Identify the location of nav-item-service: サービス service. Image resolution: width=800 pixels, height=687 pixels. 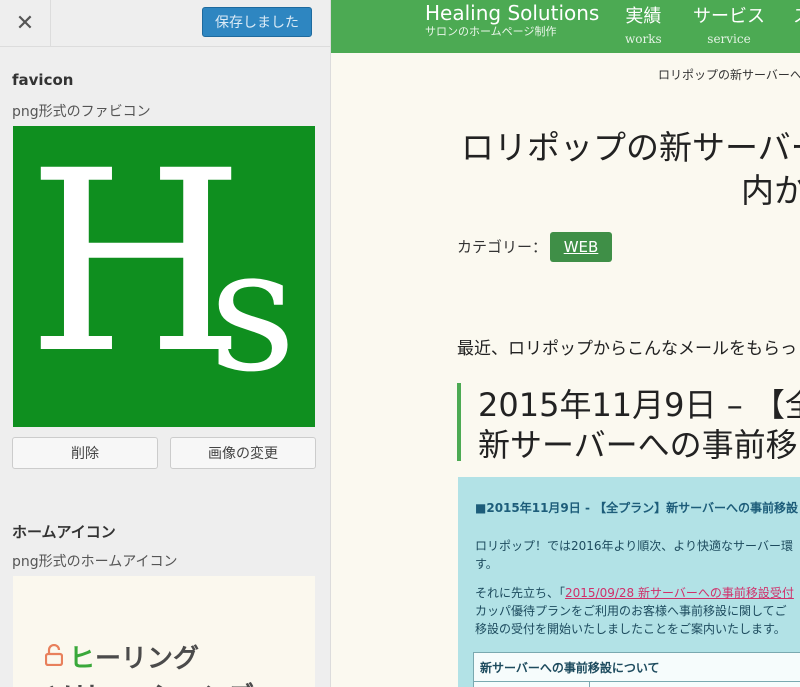
(729, 24).